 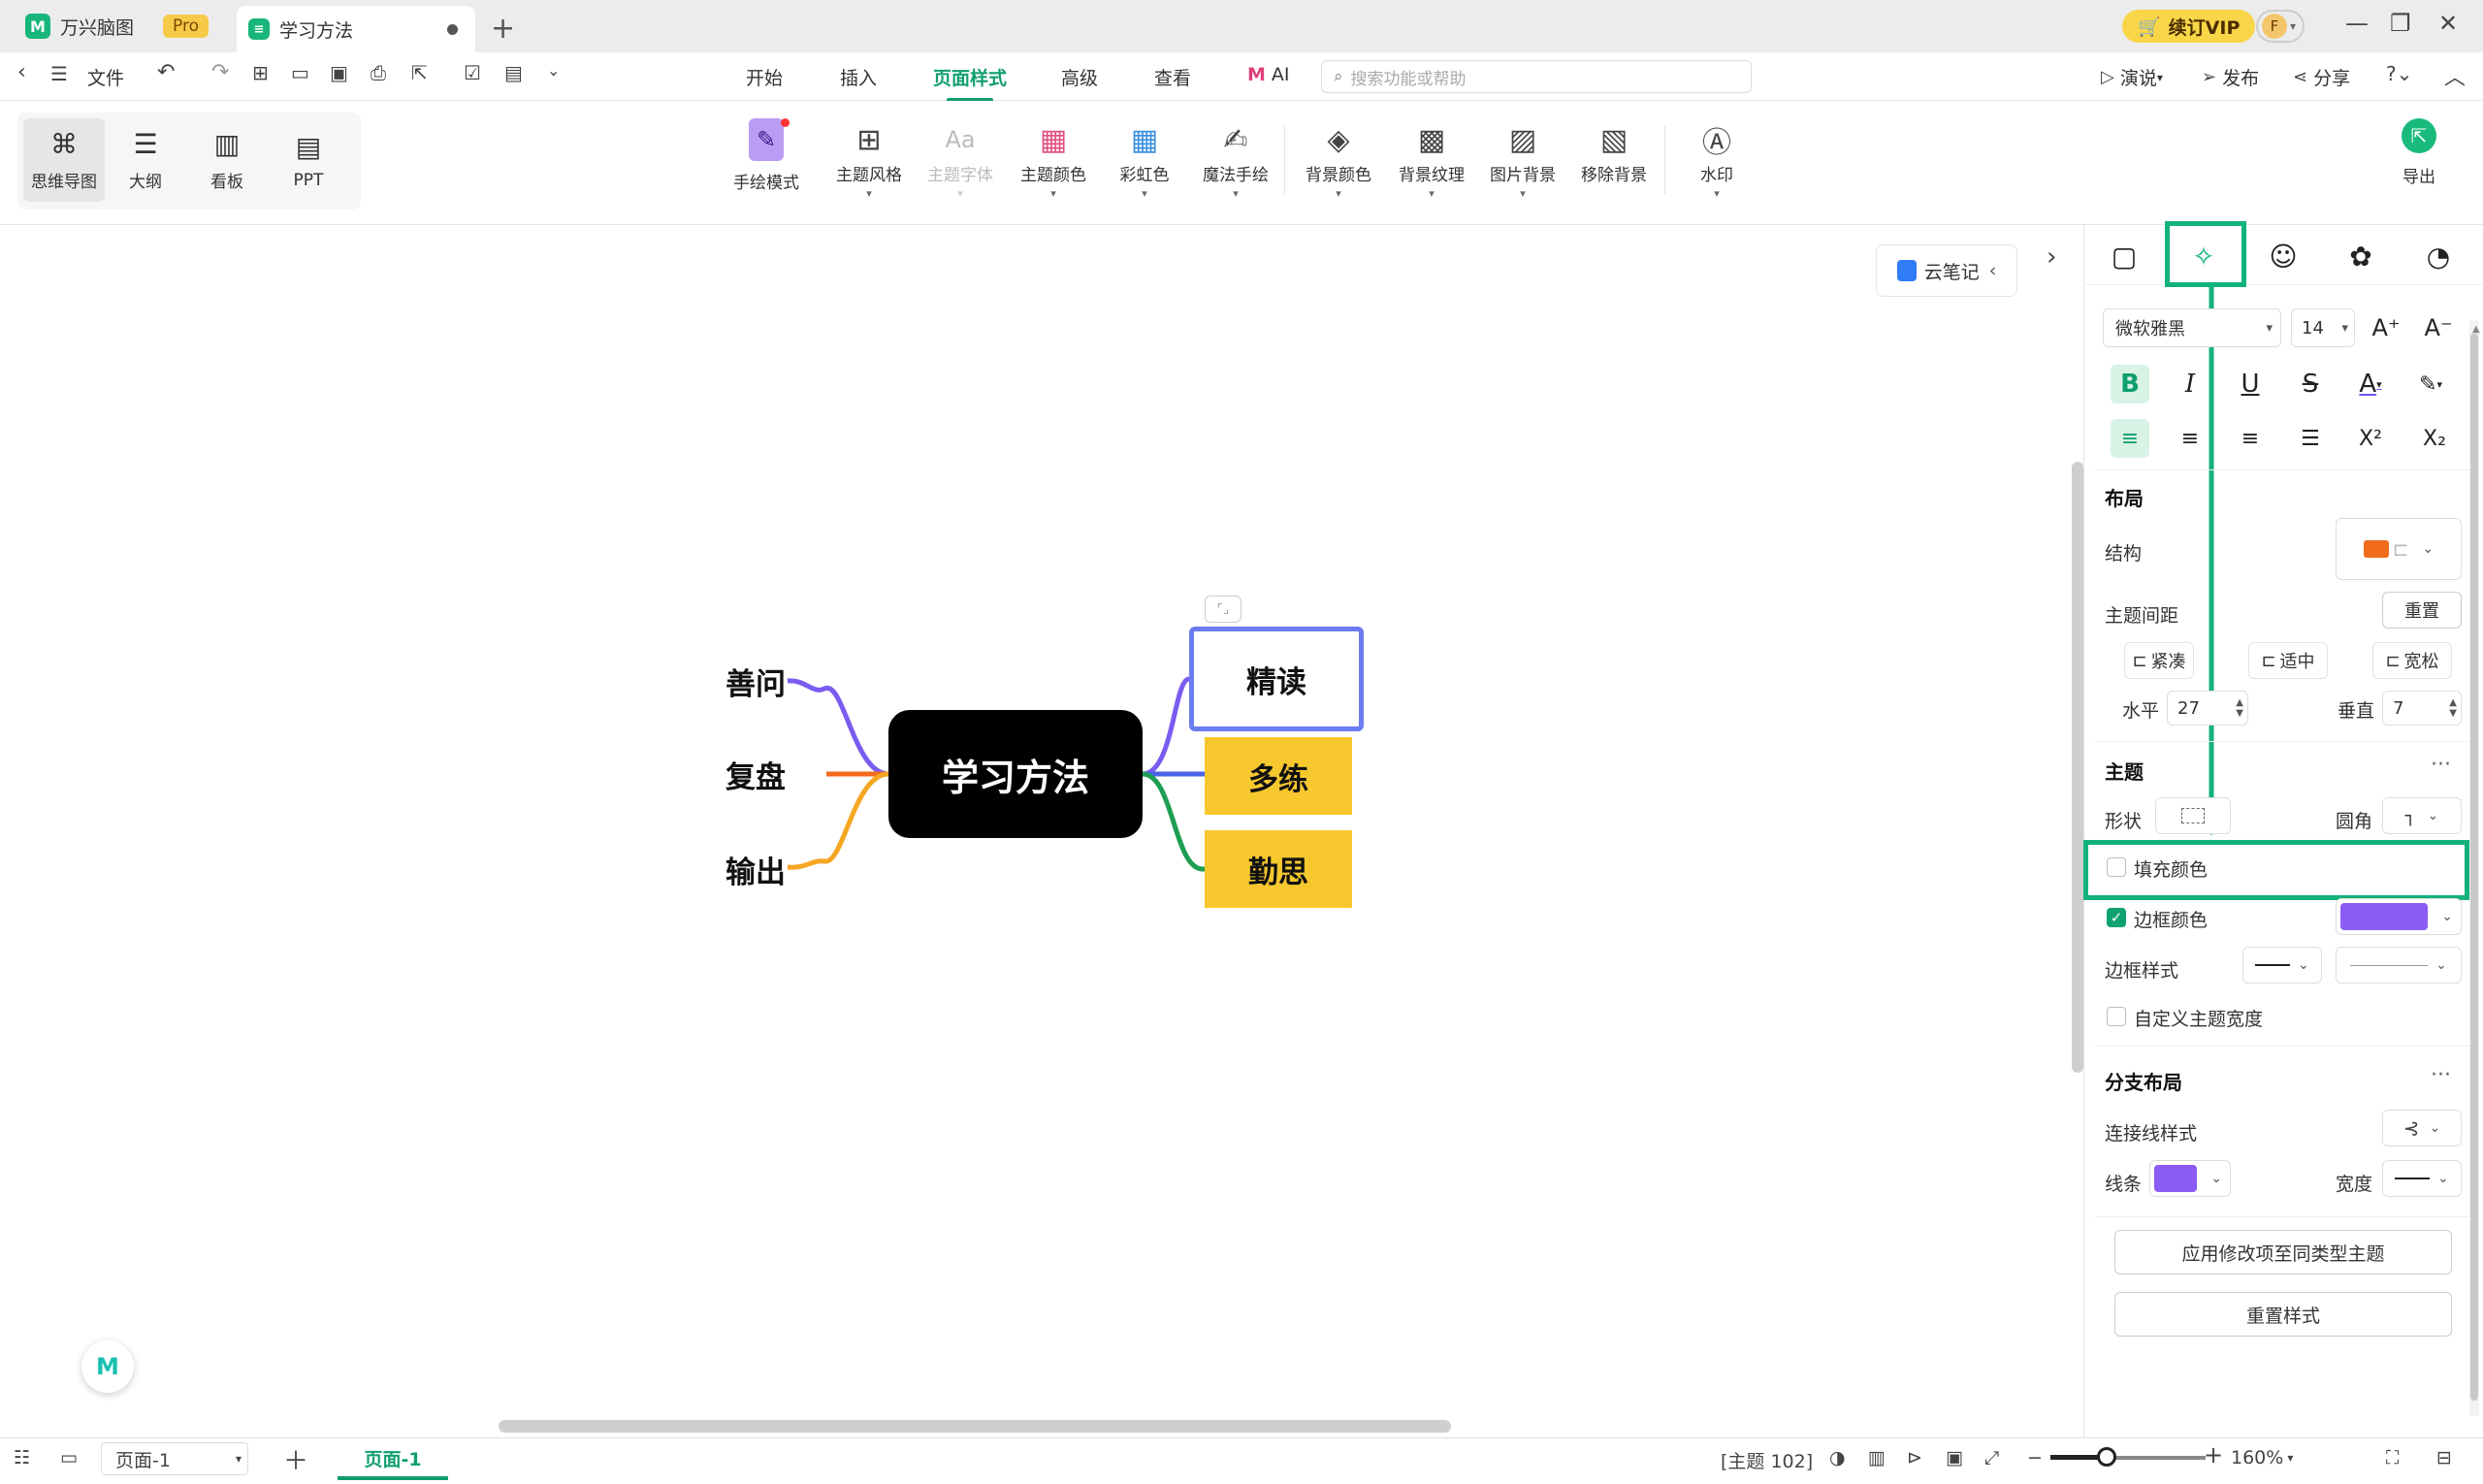 I want to click on structure-select: ⊏ ⌄, so click(x=2399, y=549).